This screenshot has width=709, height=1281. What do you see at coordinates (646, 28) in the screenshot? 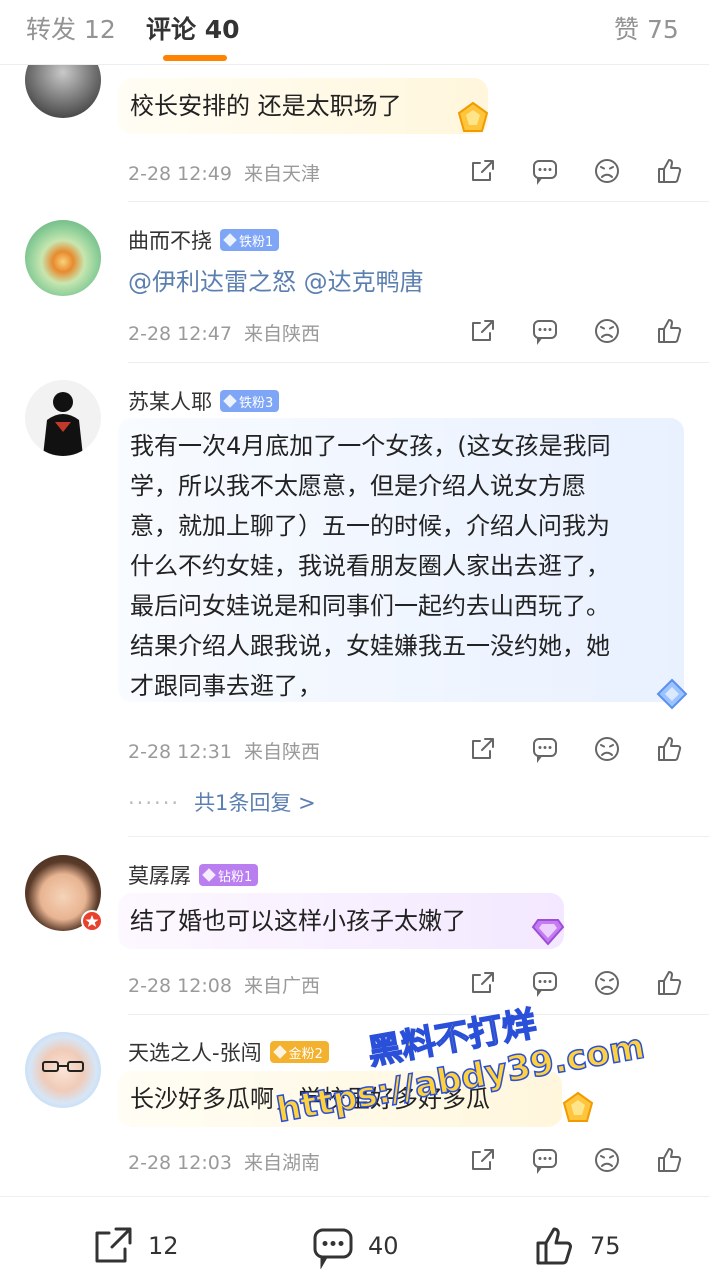
I see `tab-likes: 赞 75` at bounding box center [646, 28].